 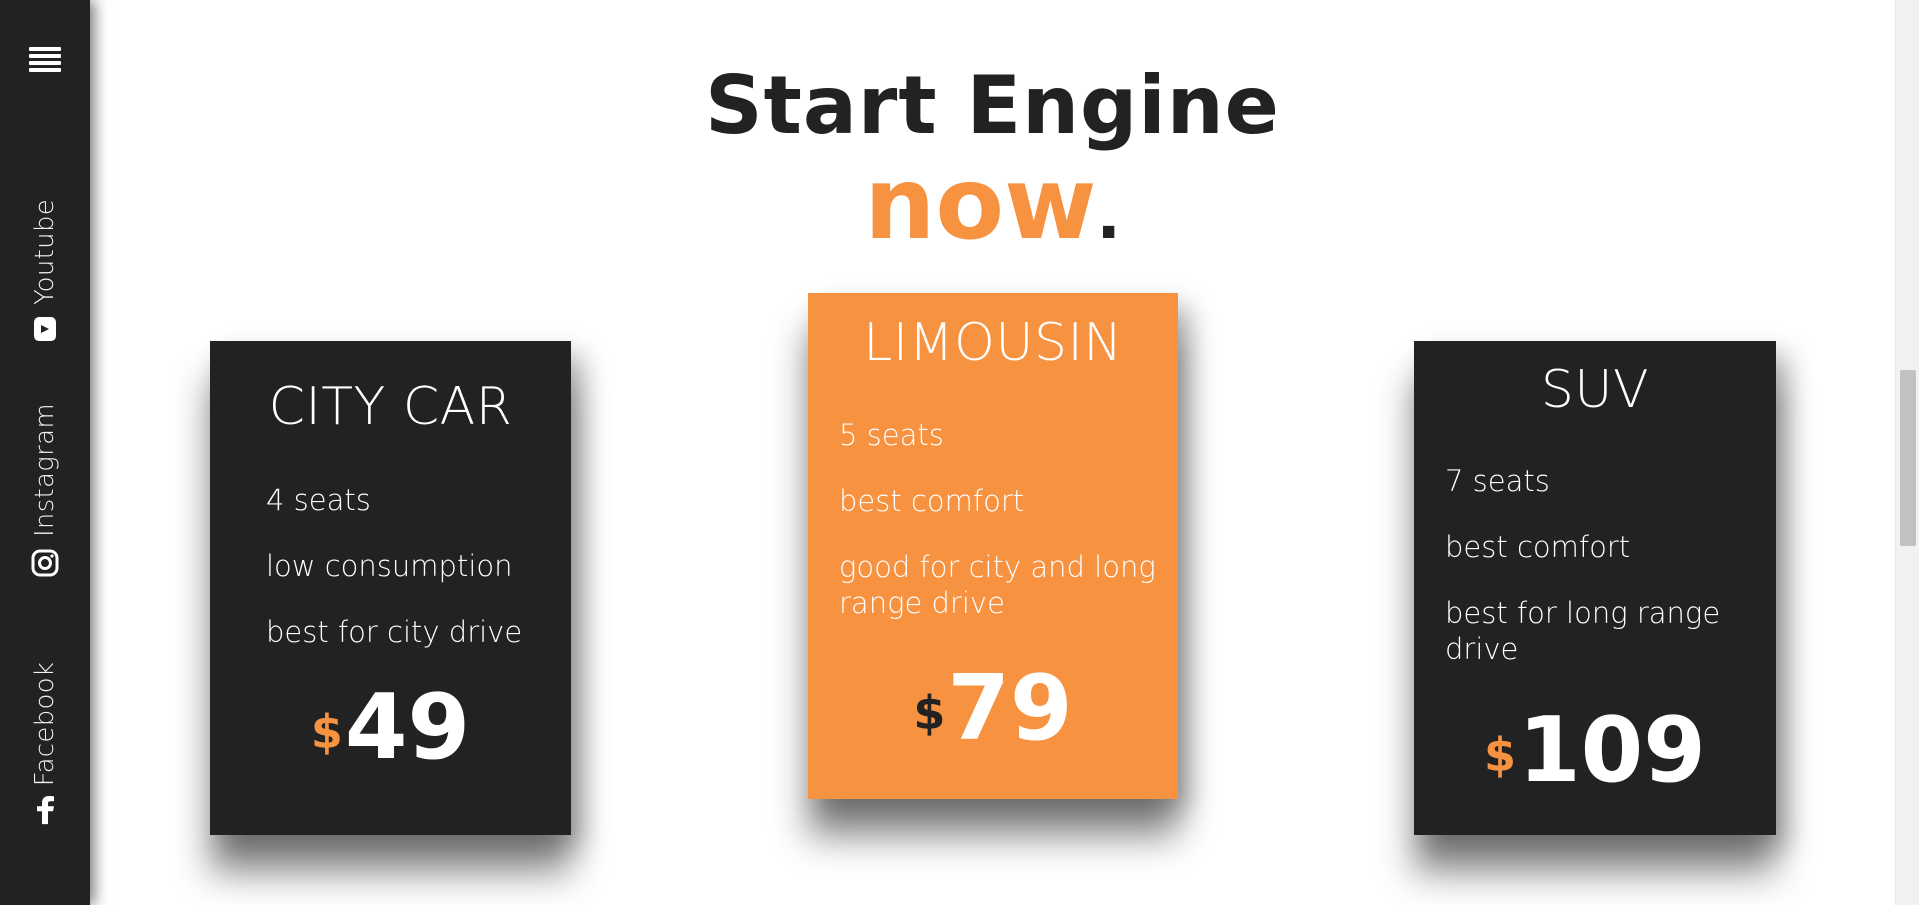 What do you see at coordinates (1583, 631) in the screenshot?
I see `feature-item: best for long range drive` at bounding box center [1583, 631].